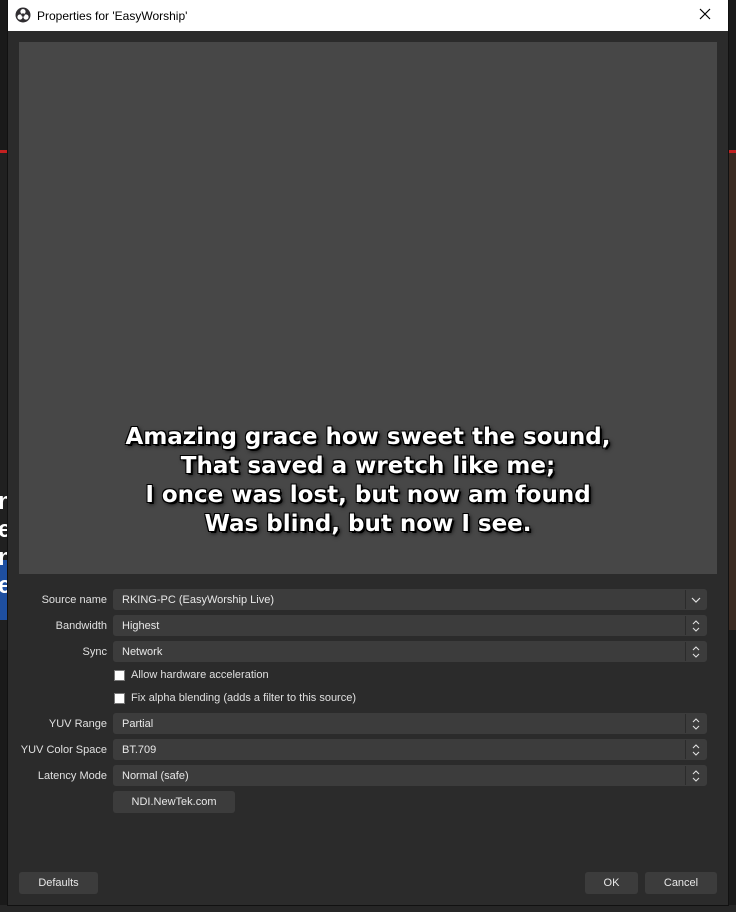  Describe the element at coordinates (77, 724) in the screenshot. I see `yuv-range-label: YUV Range` at that location.